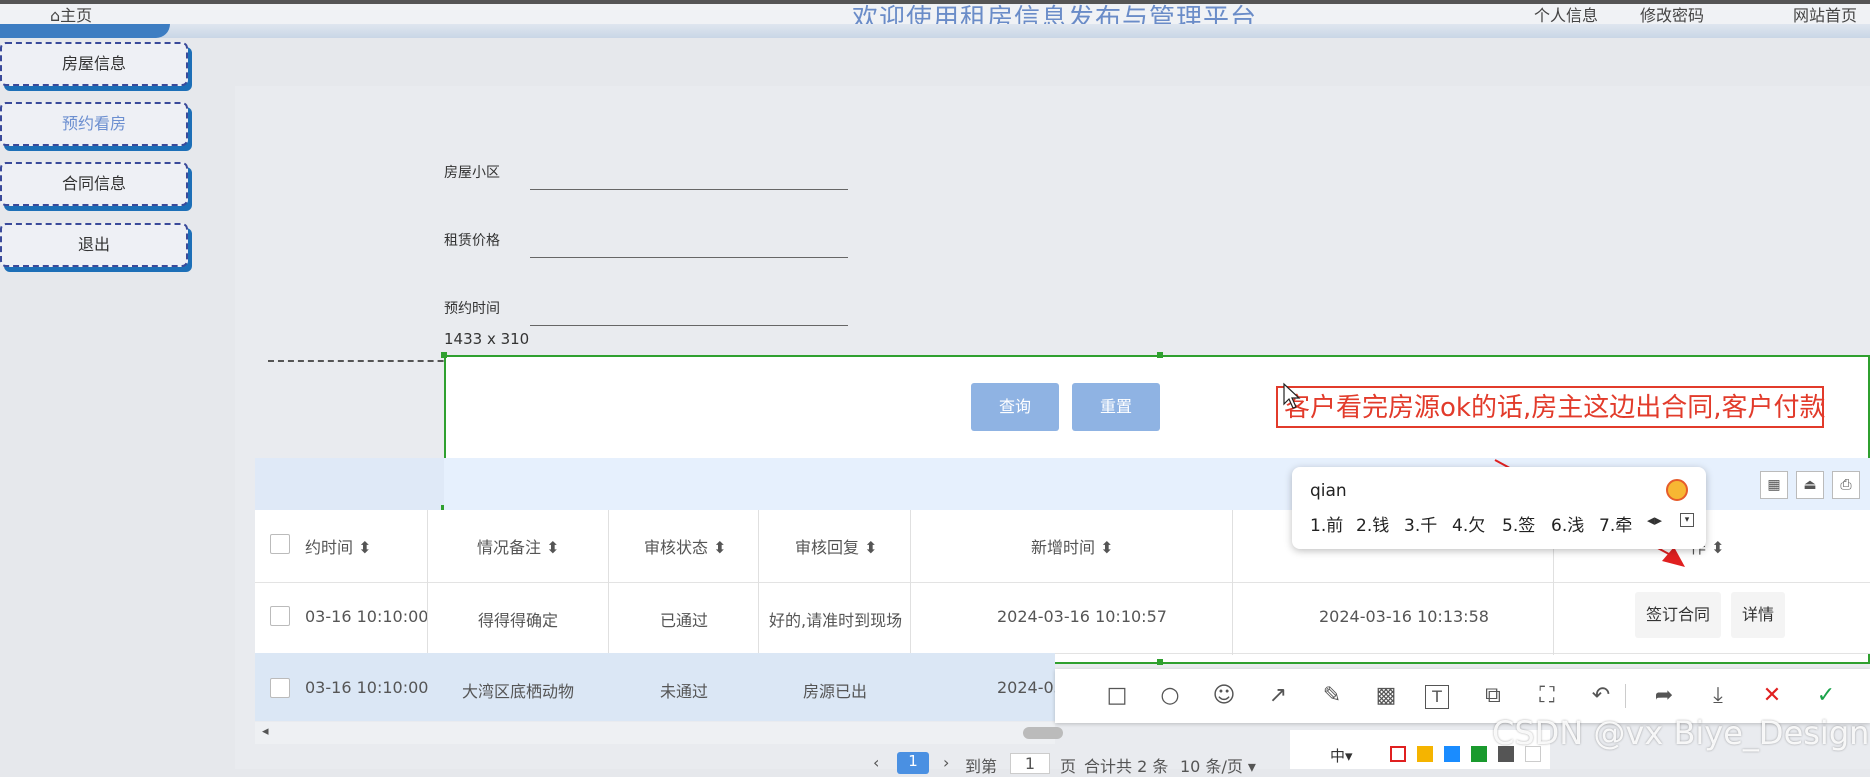  I want to click on cell-note: 得得得确定, so click(518, 620).